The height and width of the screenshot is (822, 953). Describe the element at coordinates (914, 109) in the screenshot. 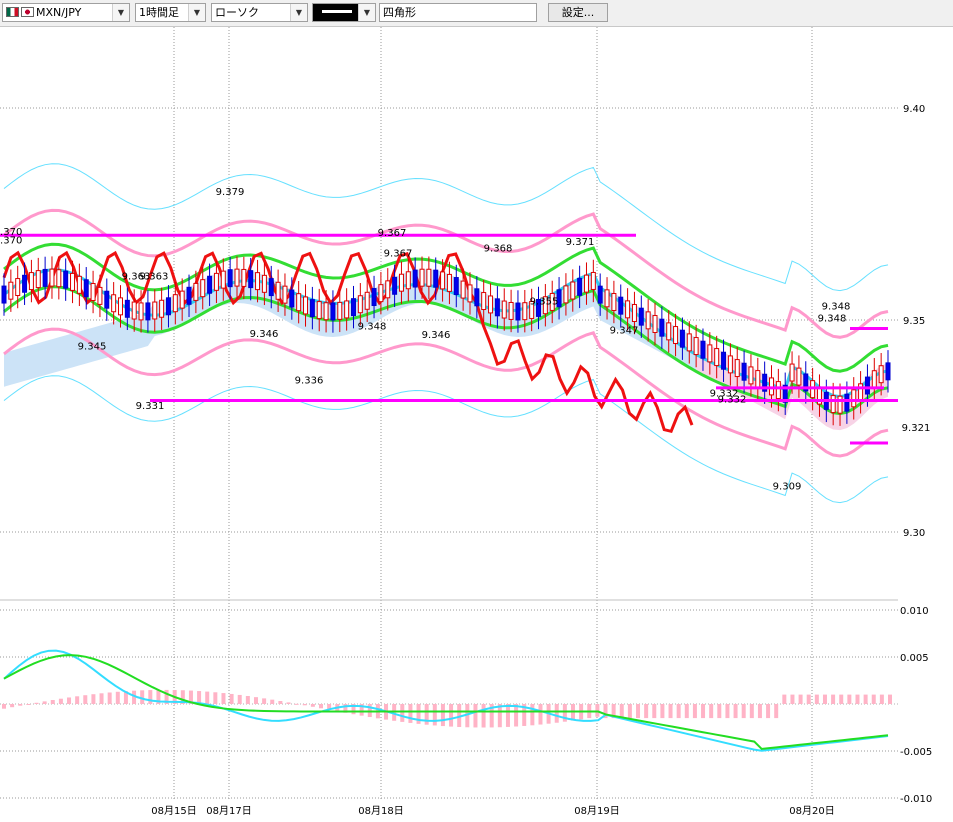

I see `y-axis-tick-label: 9.40` at that location.